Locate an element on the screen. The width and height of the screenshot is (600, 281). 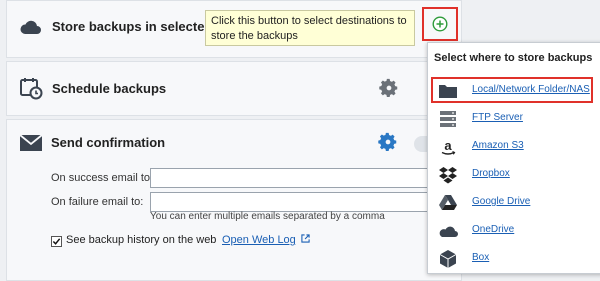
history-label: See backup history on the web is located at coordinates (141, 240).